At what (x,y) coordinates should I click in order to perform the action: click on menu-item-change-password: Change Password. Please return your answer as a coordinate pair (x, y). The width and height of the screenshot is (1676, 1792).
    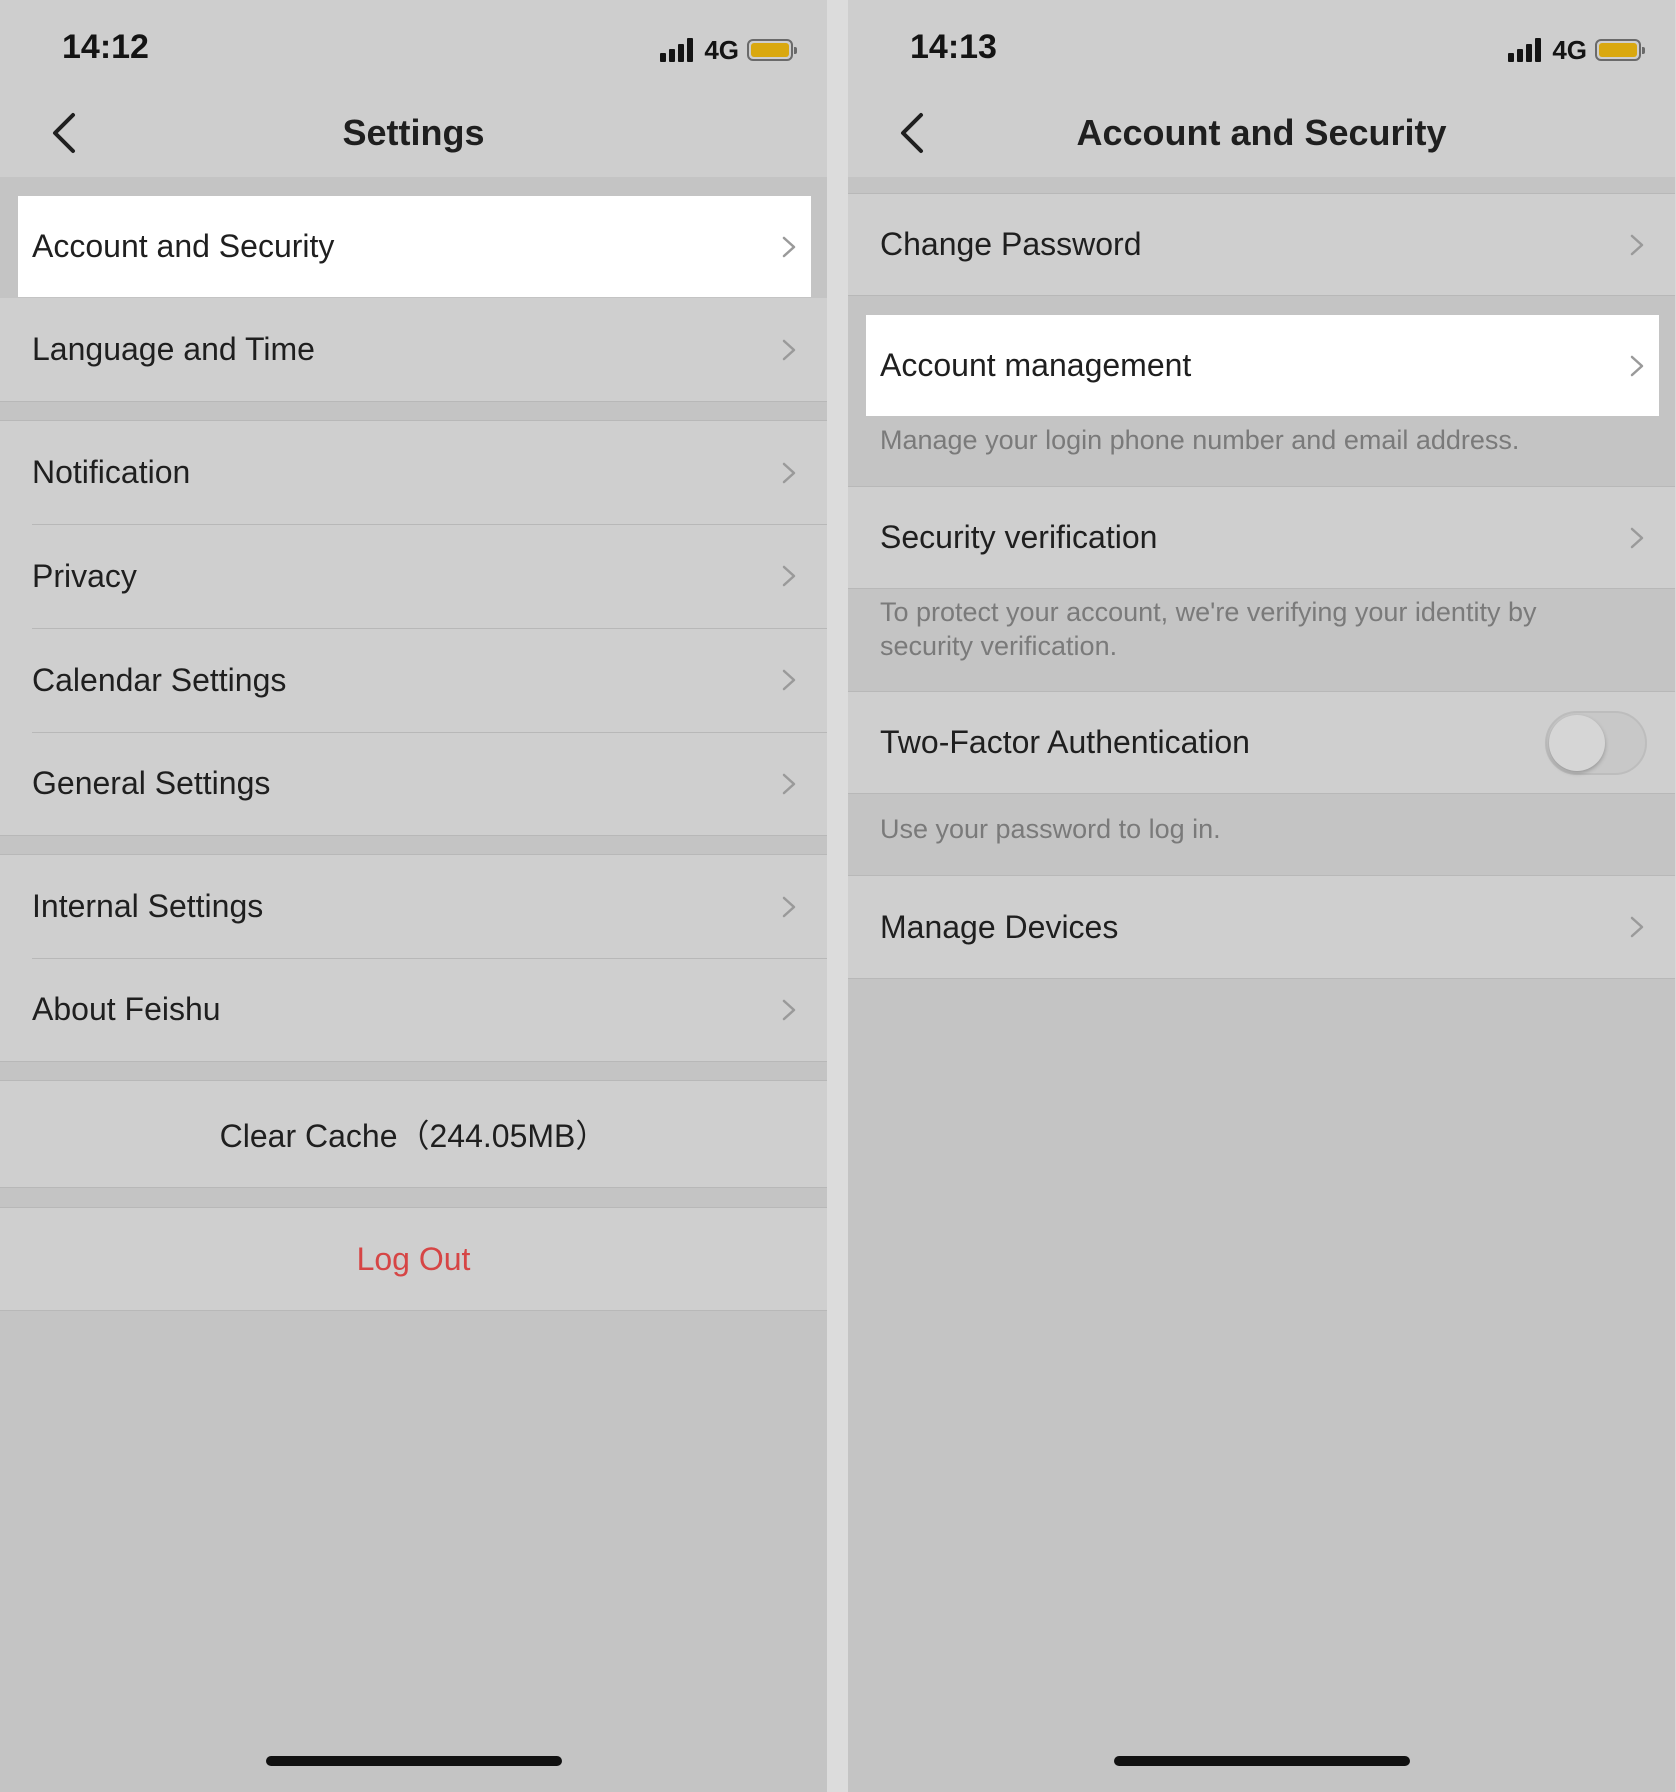
    Looking at the image, I should click on (1261, 244).